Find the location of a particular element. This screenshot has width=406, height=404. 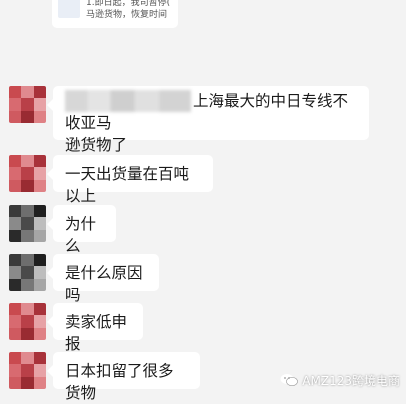

message-bubble: 是什么原因吗 is located at coordinates (103, 279).